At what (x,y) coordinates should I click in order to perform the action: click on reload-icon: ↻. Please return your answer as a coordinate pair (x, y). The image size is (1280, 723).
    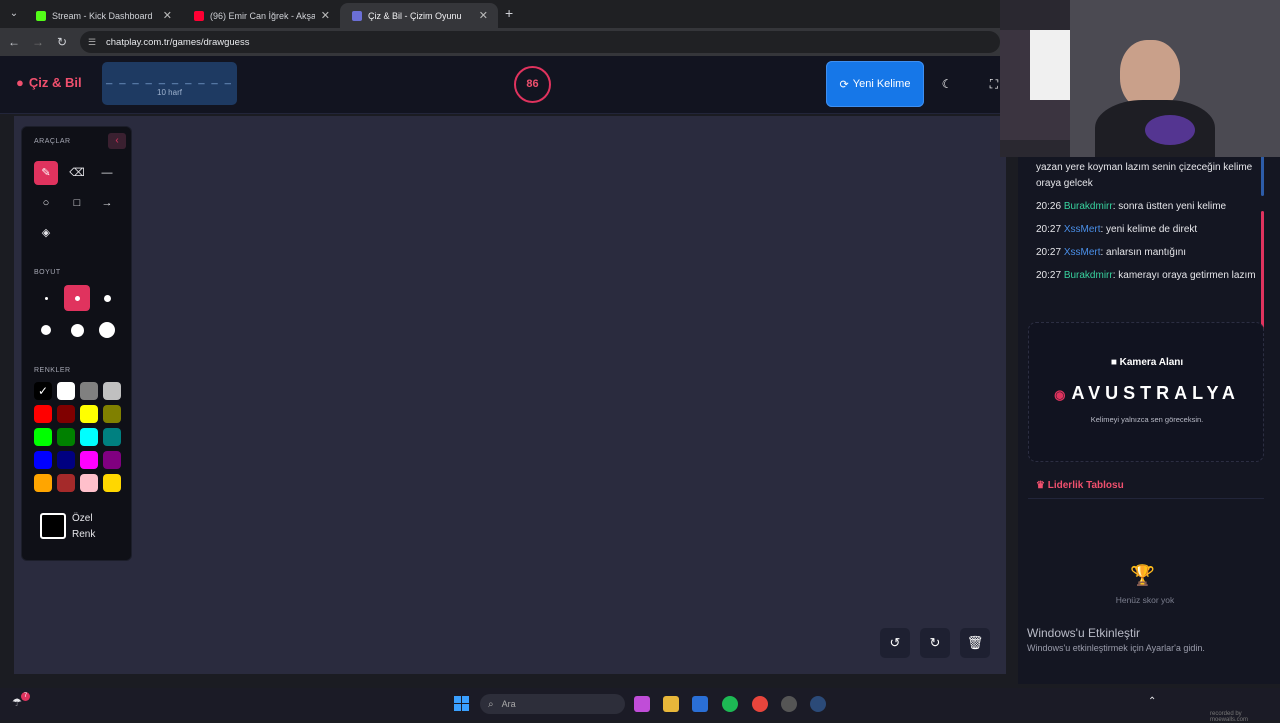
    Looking at the image, I should click on (62, 42).